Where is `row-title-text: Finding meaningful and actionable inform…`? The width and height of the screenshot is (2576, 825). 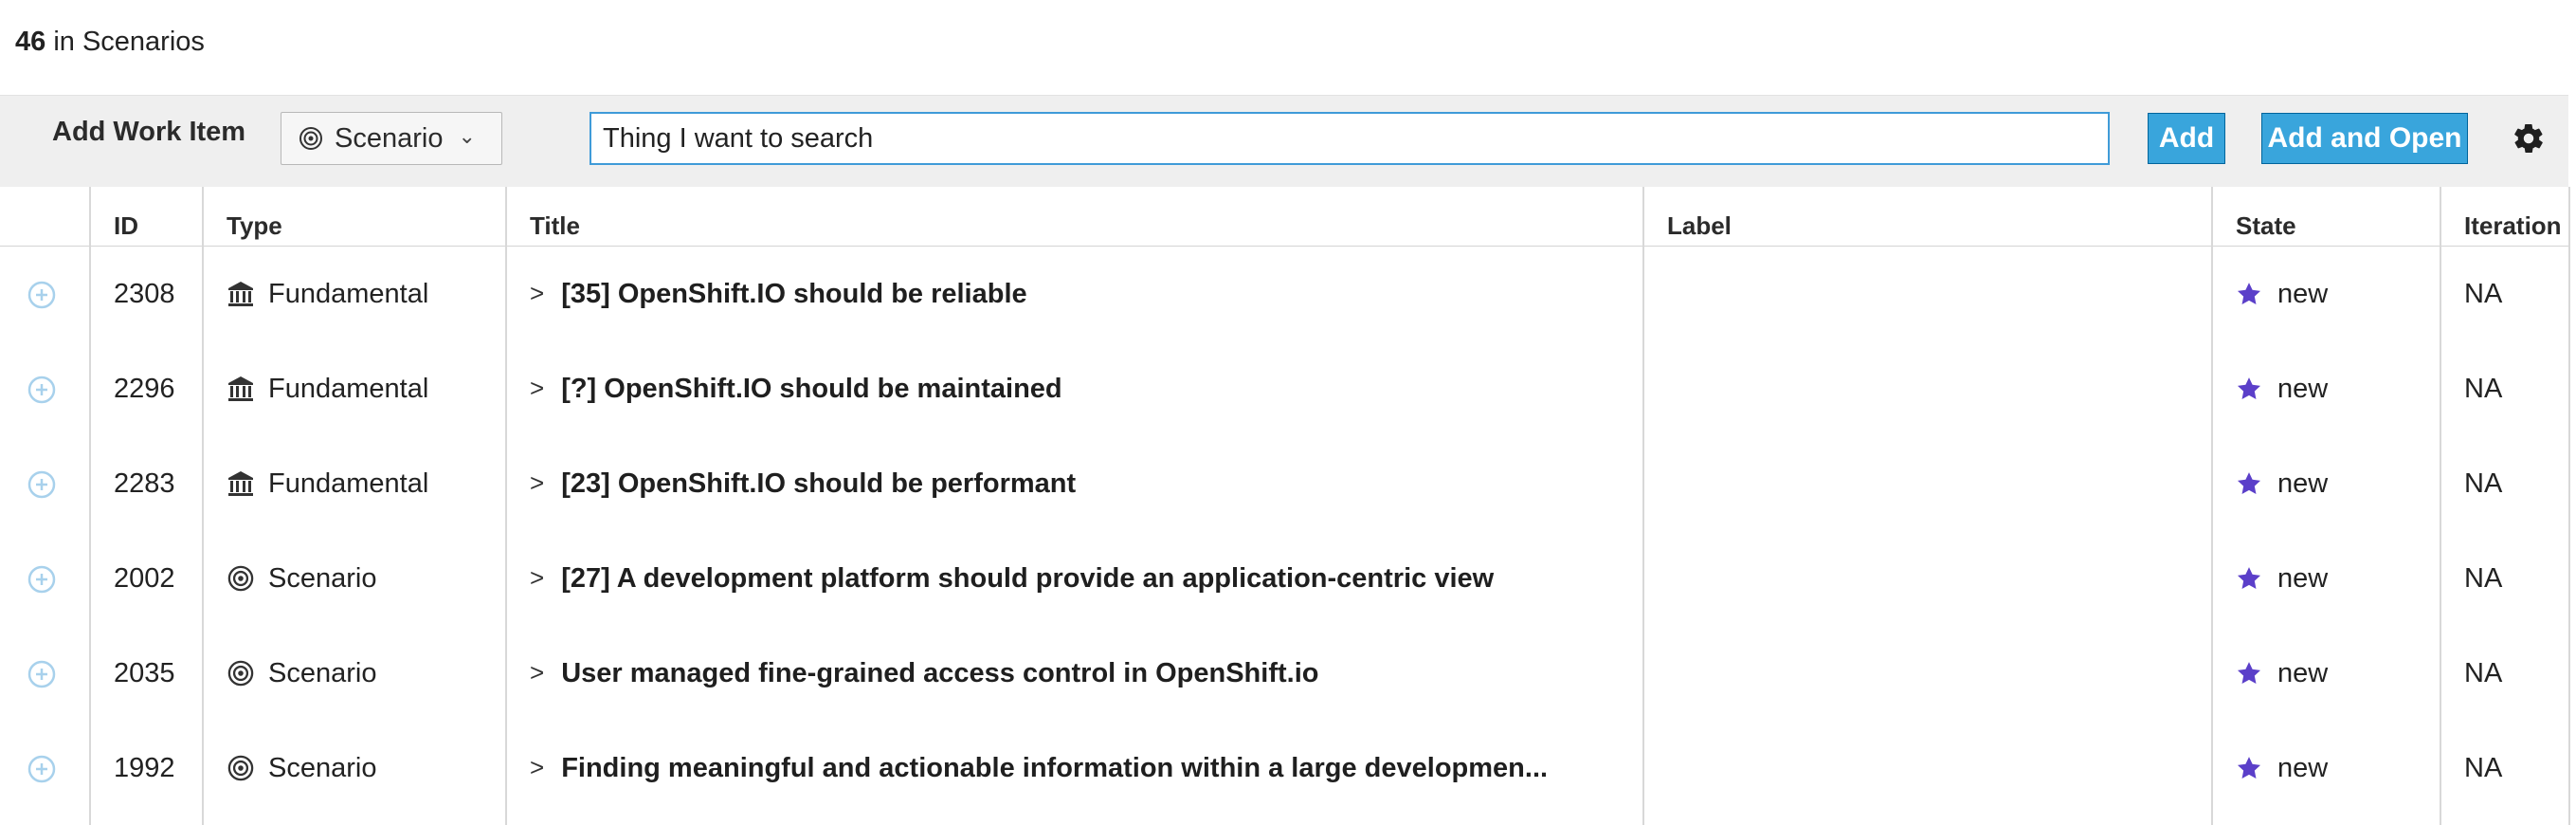 row-title-text: Finding meaningful and actionable inform… is located at coordinates (1054, 768).